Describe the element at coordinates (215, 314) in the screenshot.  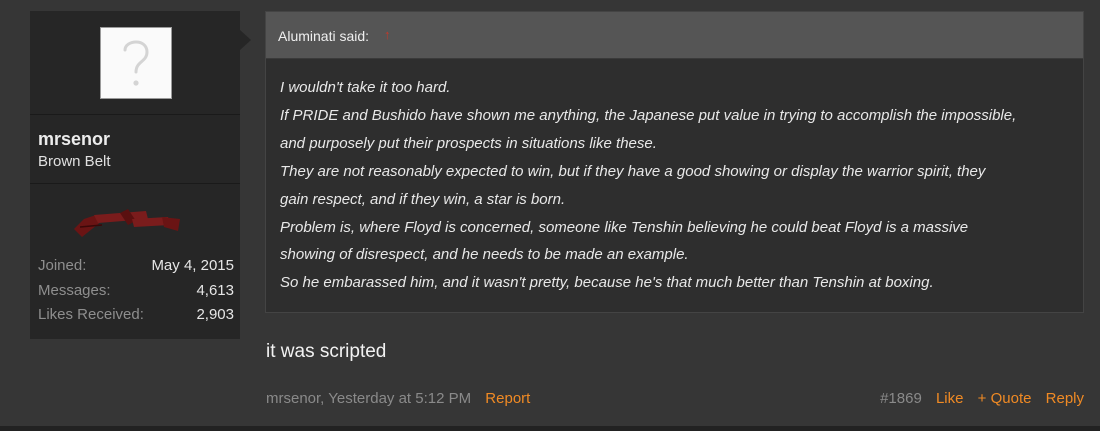
I see `stat-value: 2,903` at that location.